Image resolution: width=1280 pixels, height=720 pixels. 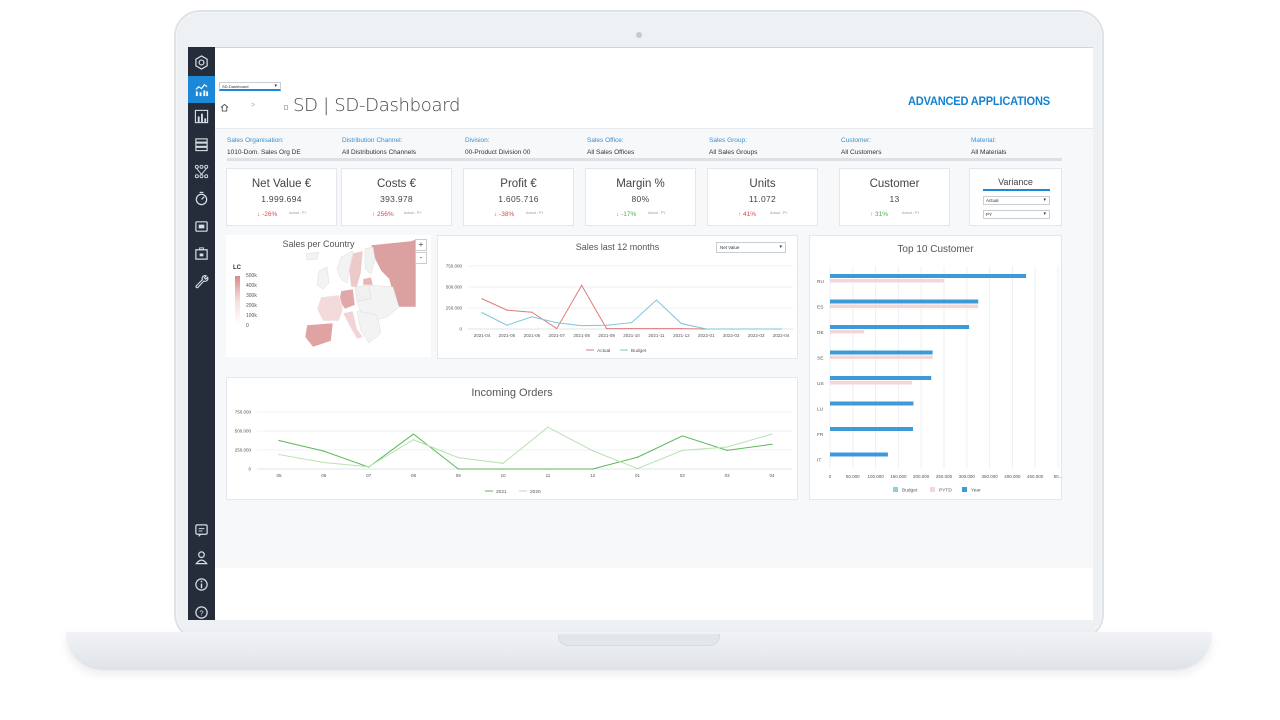 I want to click on filter-material: Material: All Materials, so click(x=988, y=146).